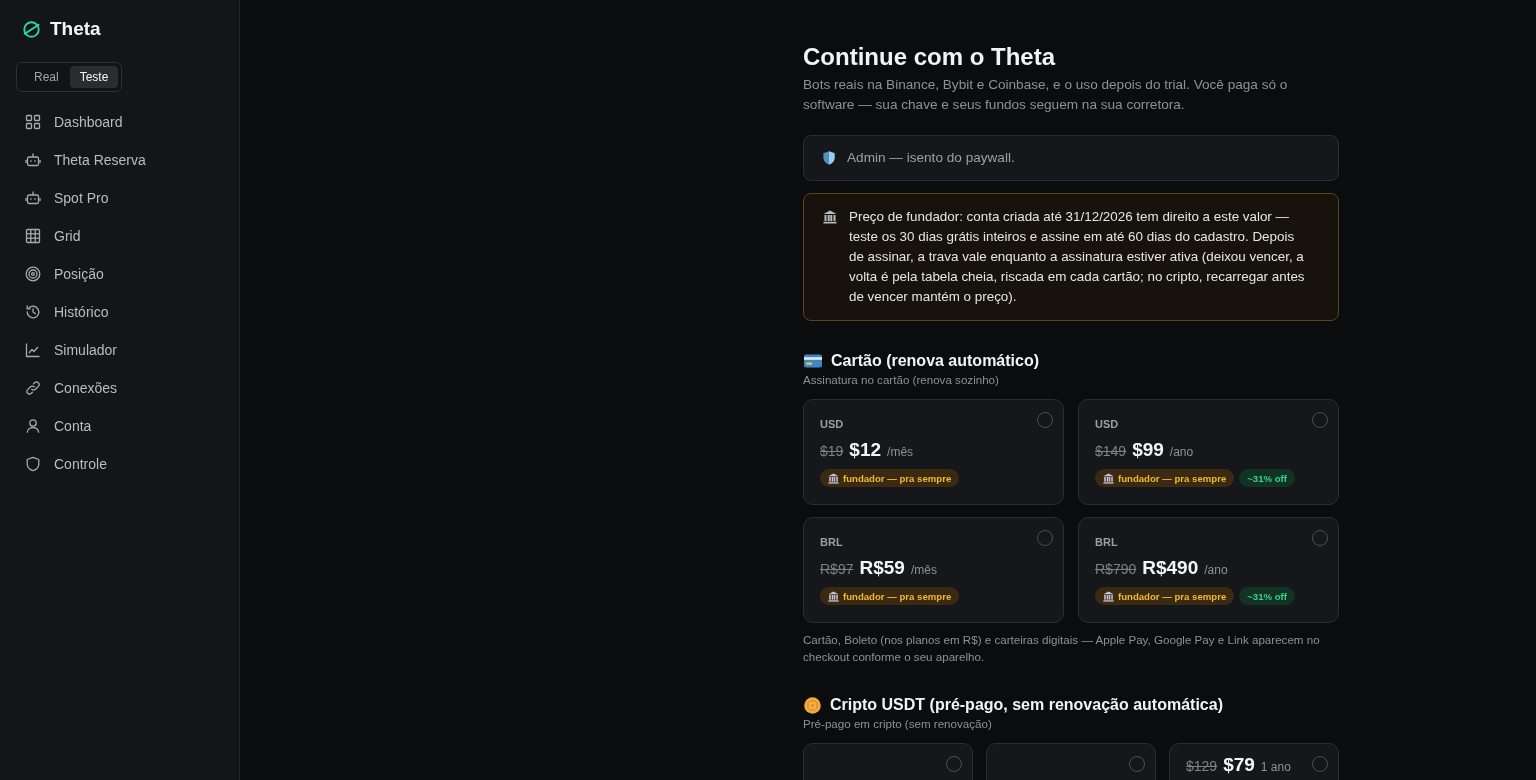  I want to click on nav-item: Histórico, so click(119, 312).